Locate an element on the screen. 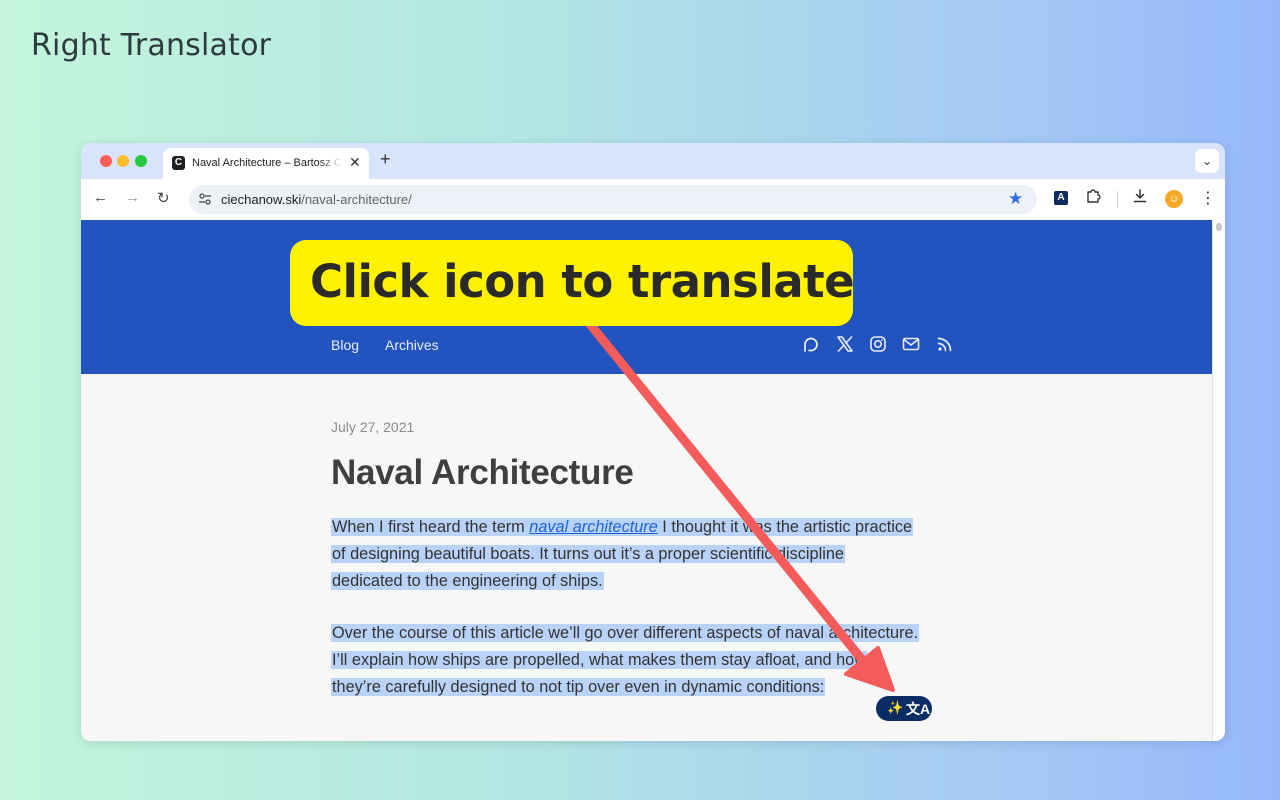 This screenshot has height=800, width=1280. rss-icon is located at coordinates (945, 344).